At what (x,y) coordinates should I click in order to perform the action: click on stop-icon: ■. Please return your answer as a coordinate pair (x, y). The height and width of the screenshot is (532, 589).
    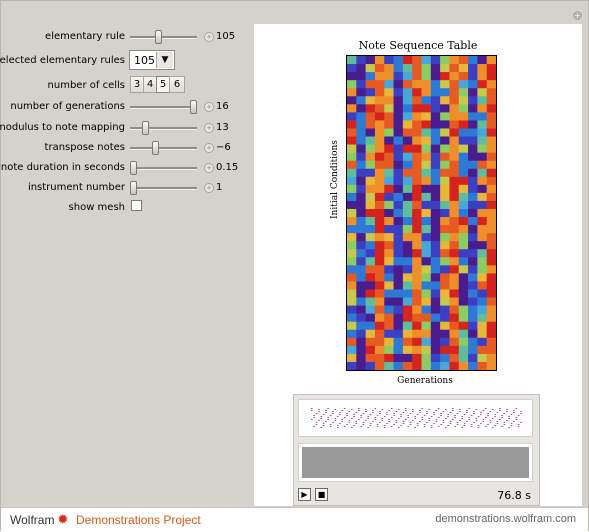
    Looking at the image, I should click on (321, 494).